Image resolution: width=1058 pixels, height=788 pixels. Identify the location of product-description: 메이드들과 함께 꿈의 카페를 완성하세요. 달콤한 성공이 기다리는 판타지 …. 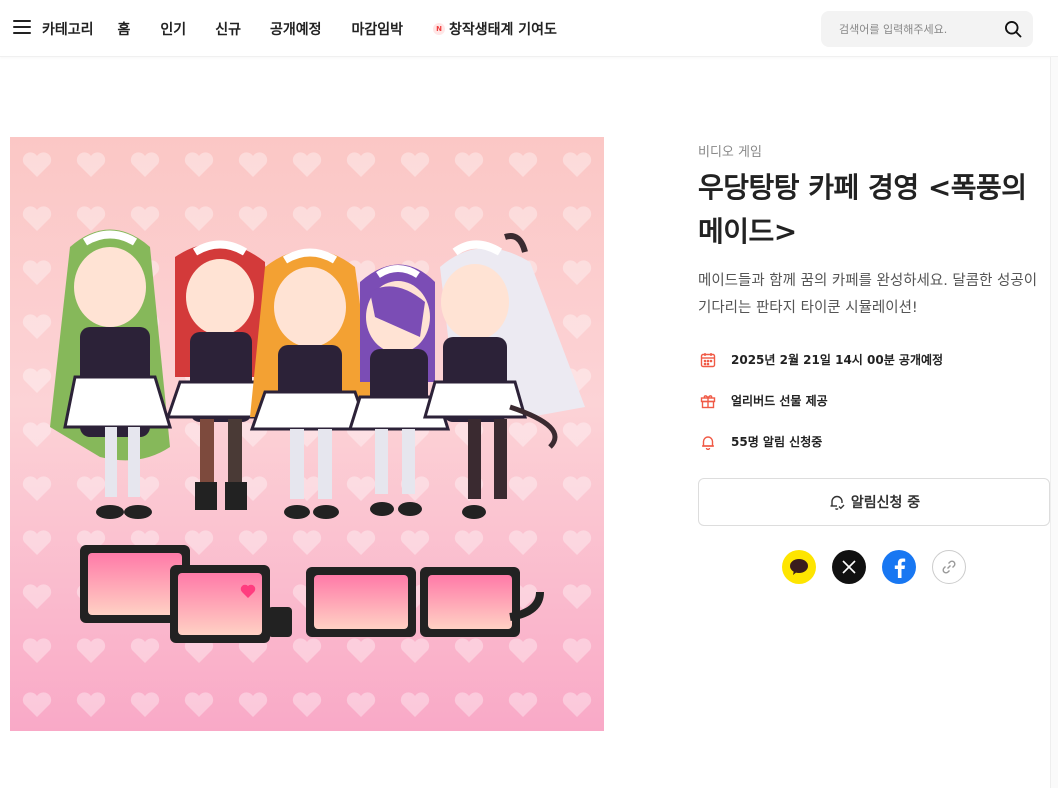
(868, 294).